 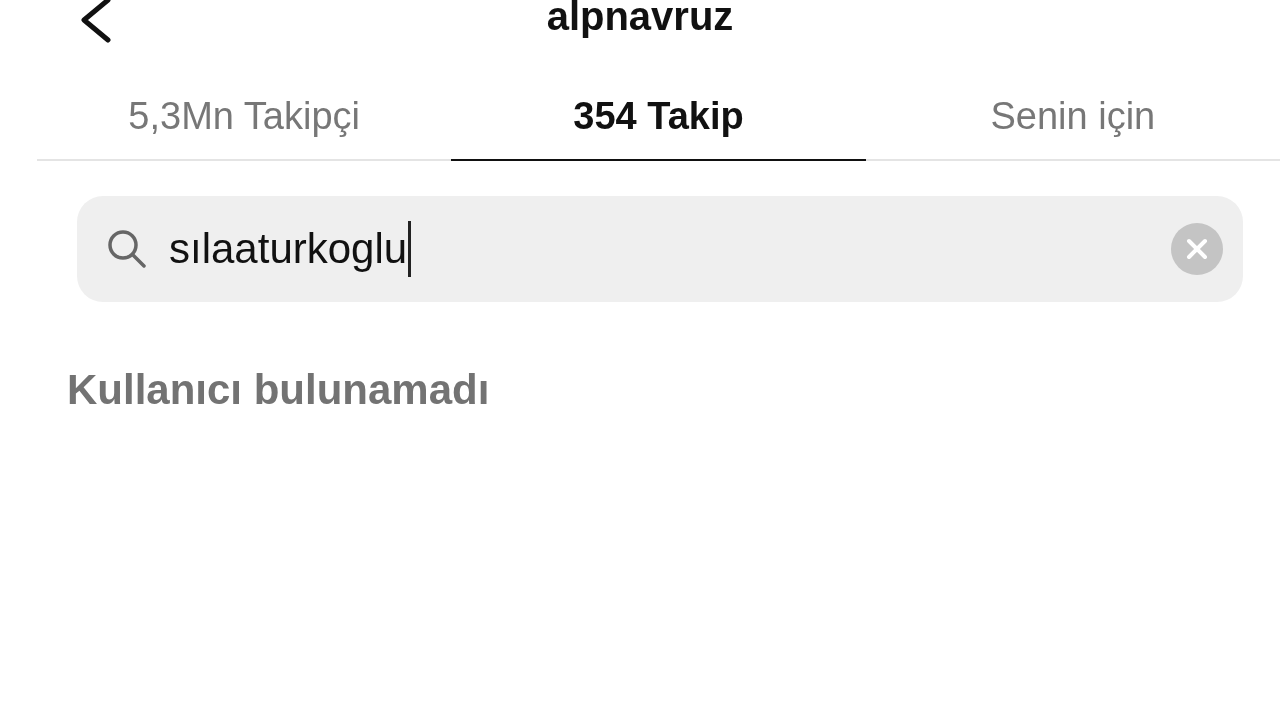 What do you see at coordinates (244, 125) in the screenshot?
I see `tab: 5,3Mn Takipçi` at bounding box center [244, 125].